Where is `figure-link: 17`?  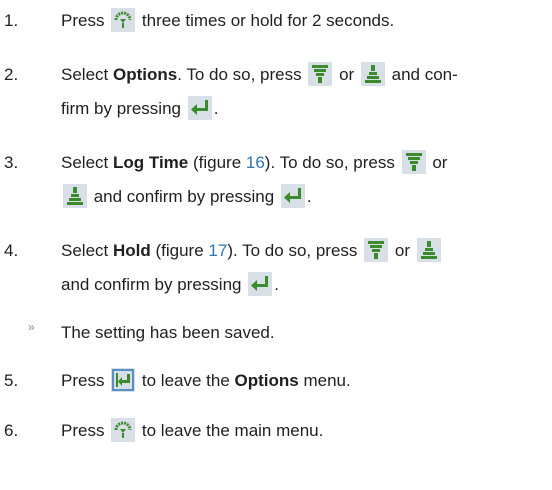
figure-link: 17 is located at coordinates (217, 250).